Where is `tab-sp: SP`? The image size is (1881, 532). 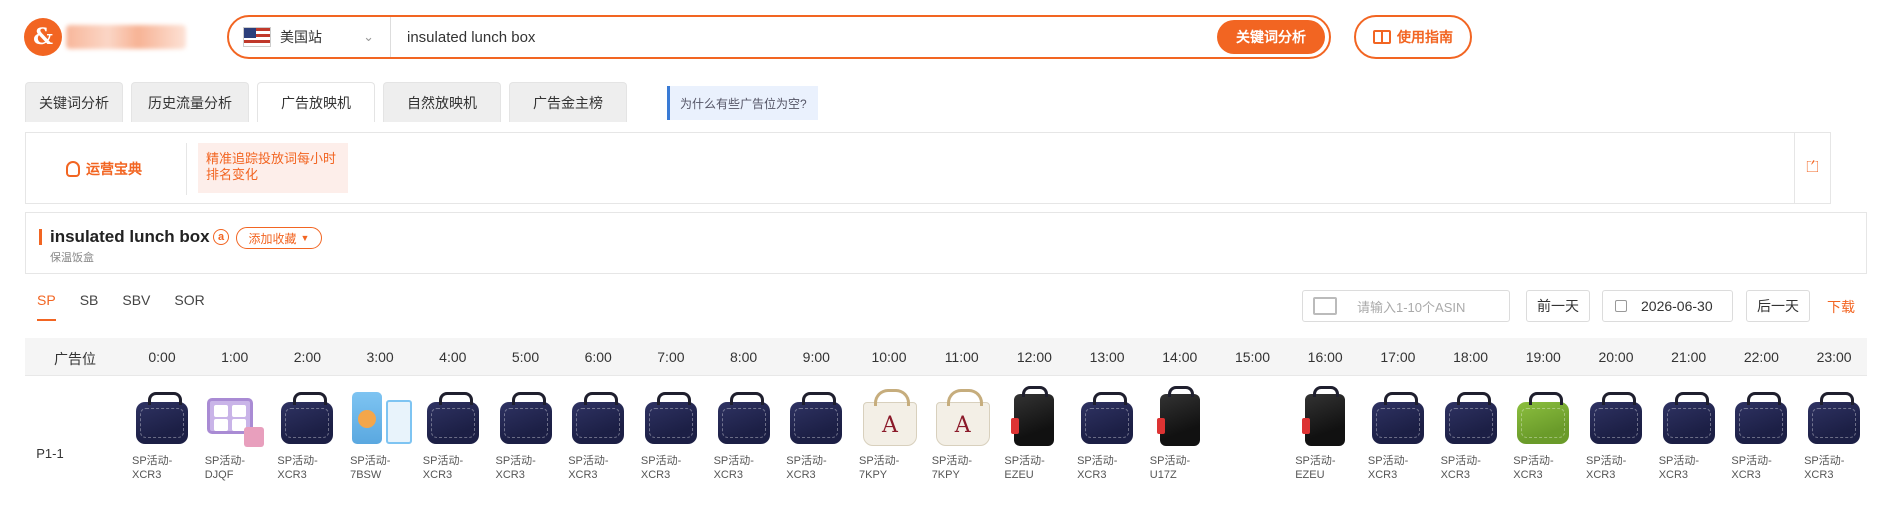 tab-sp: SP is located at coordinates (46, 306).